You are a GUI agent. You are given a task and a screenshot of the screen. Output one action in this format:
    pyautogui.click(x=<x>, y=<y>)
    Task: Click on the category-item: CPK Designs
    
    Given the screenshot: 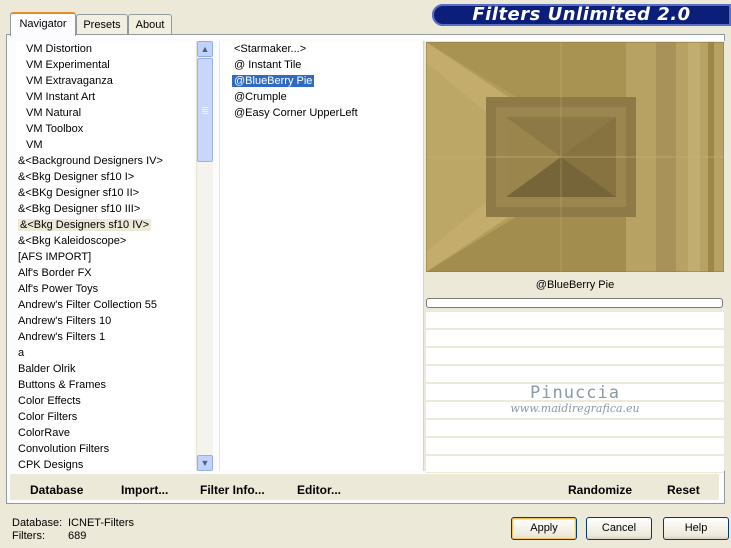 What is the action you would take?
    pyautogui.click(x=105, y=464)
    